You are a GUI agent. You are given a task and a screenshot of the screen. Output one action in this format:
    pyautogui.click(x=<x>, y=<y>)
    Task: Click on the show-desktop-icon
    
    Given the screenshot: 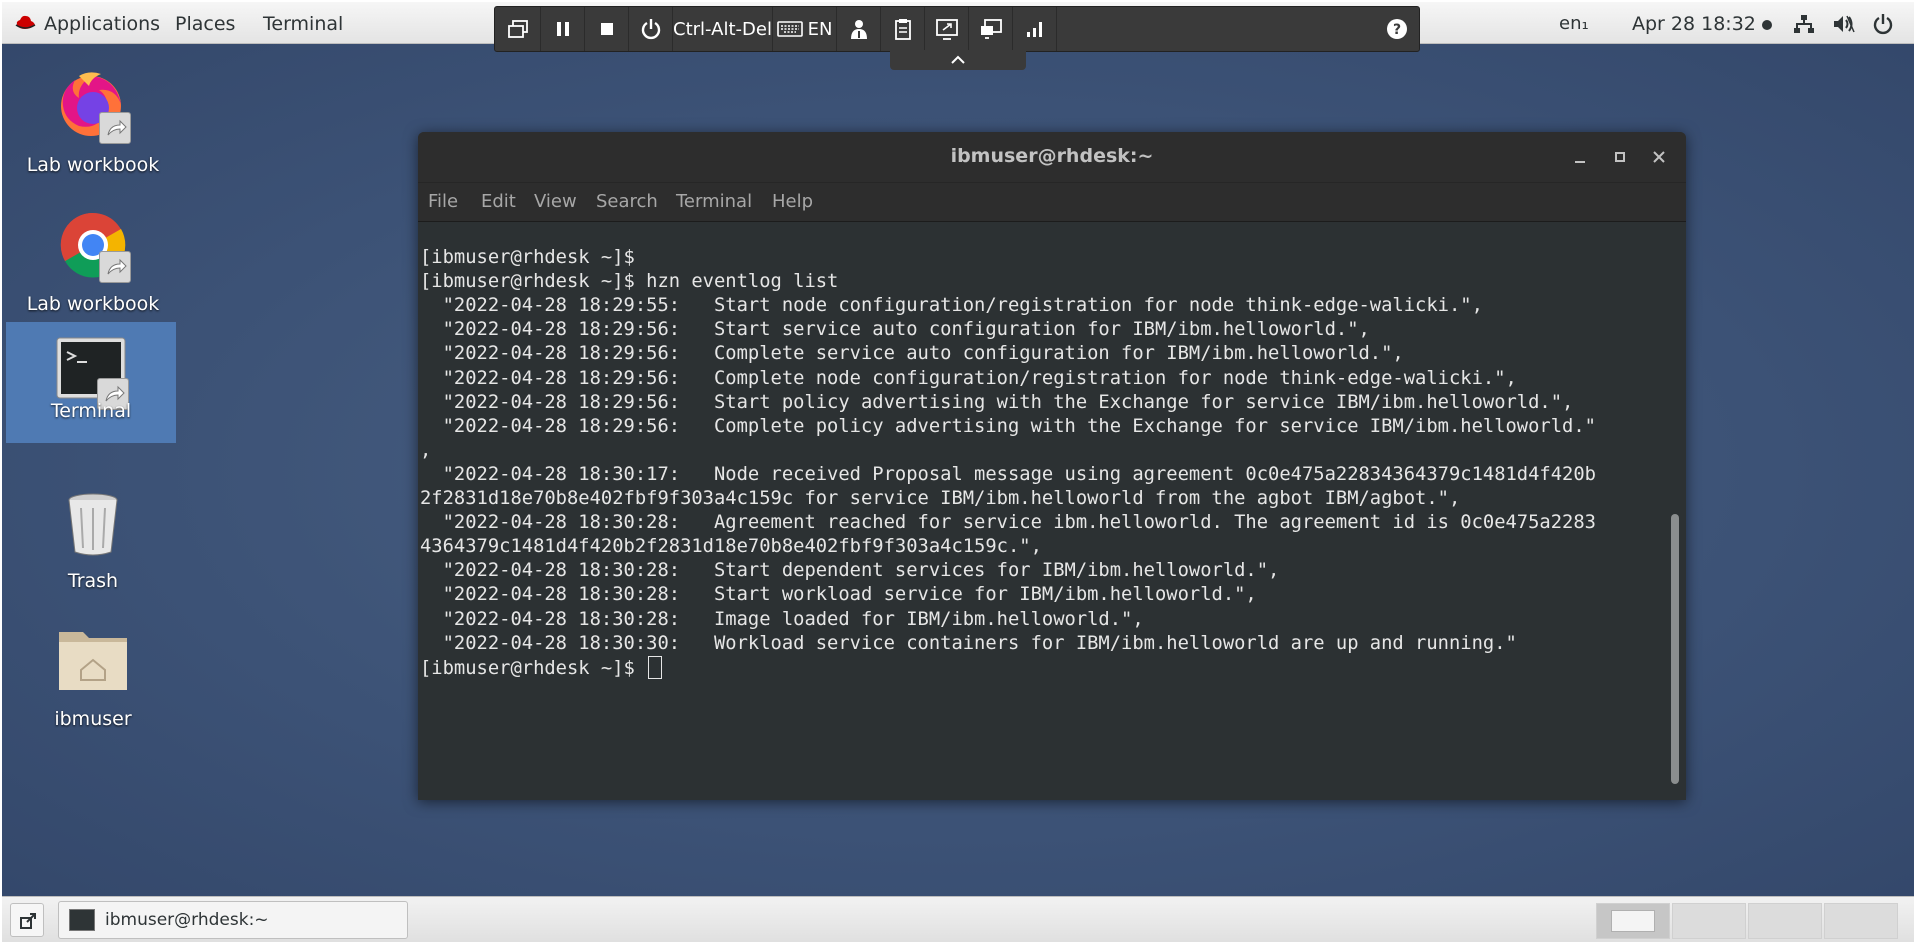 What is the action you would take?
    pyautogui.click(x=28, y=921)
    